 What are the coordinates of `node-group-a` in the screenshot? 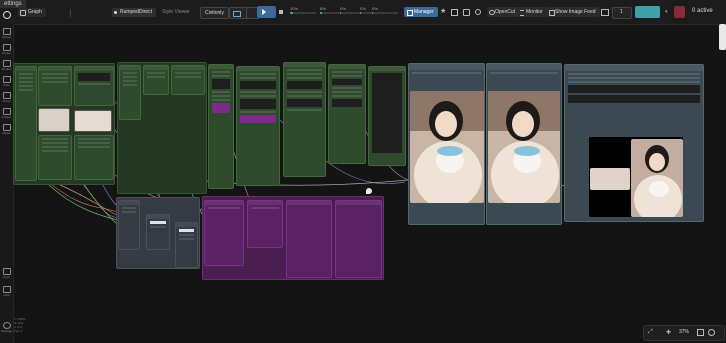 It's located at (221, 126).